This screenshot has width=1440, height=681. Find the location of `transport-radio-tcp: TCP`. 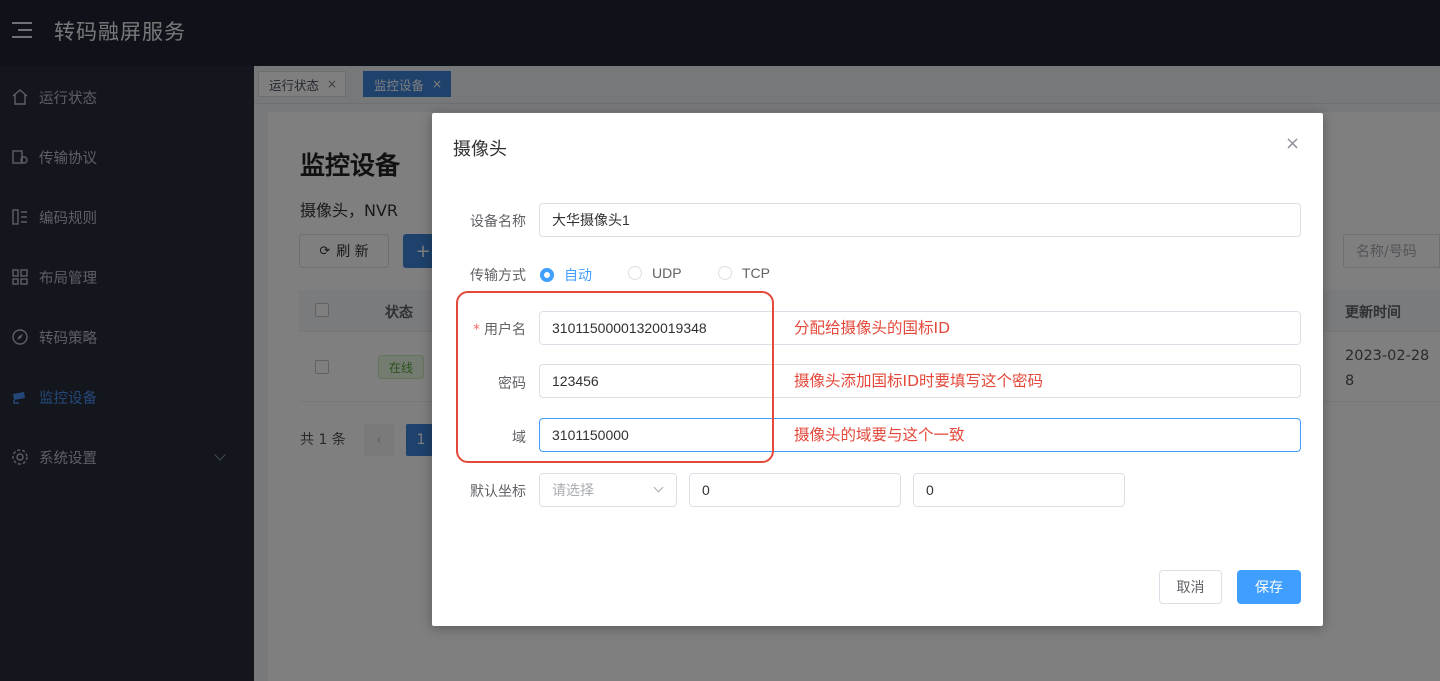

transport-radio-tcp: TCP is located at coordinates (744, 273).